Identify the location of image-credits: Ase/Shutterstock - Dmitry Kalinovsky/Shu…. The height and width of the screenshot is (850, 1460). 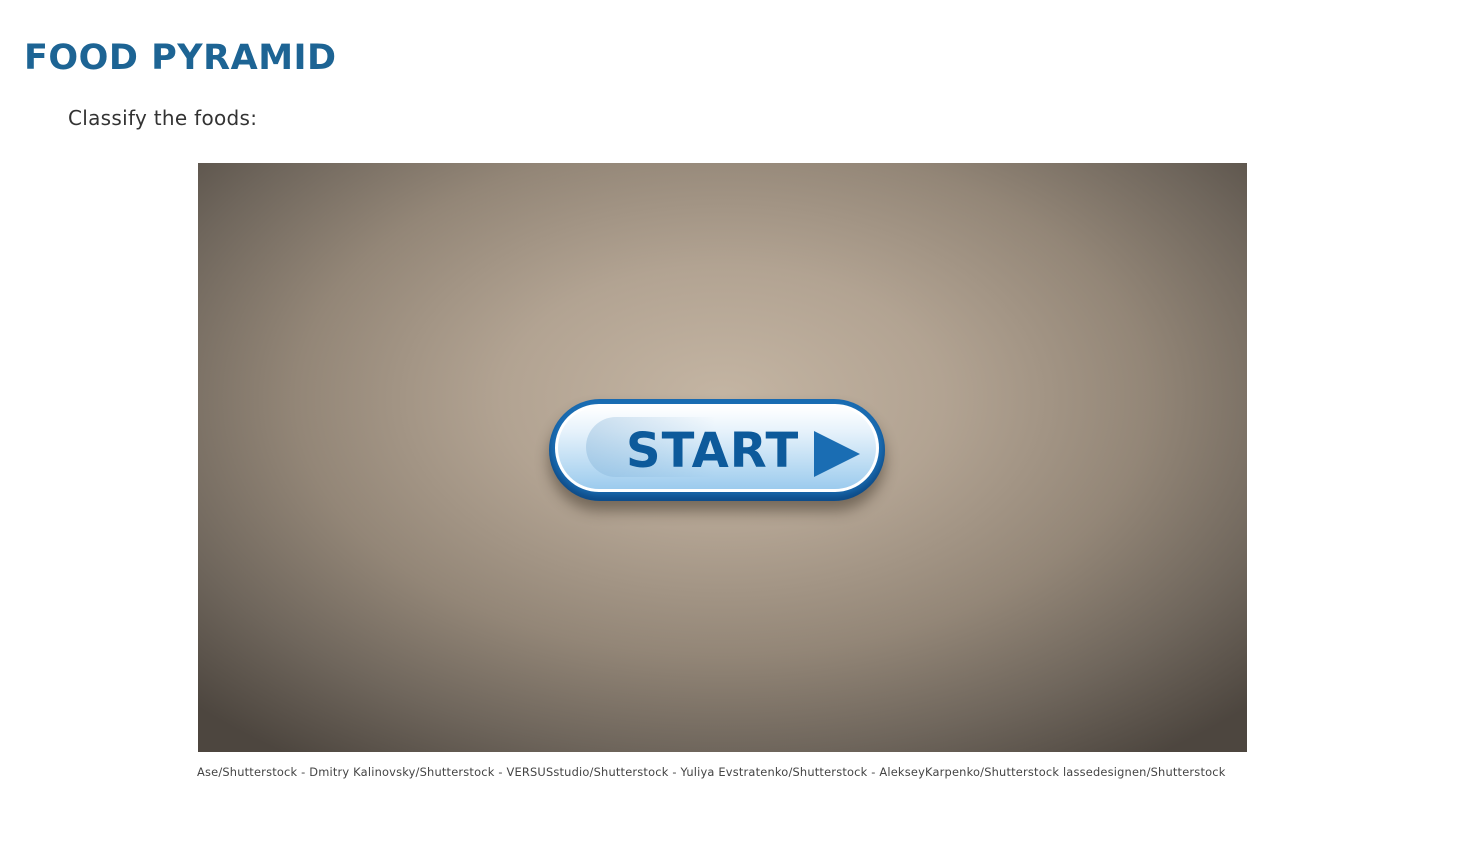
(711, 772).